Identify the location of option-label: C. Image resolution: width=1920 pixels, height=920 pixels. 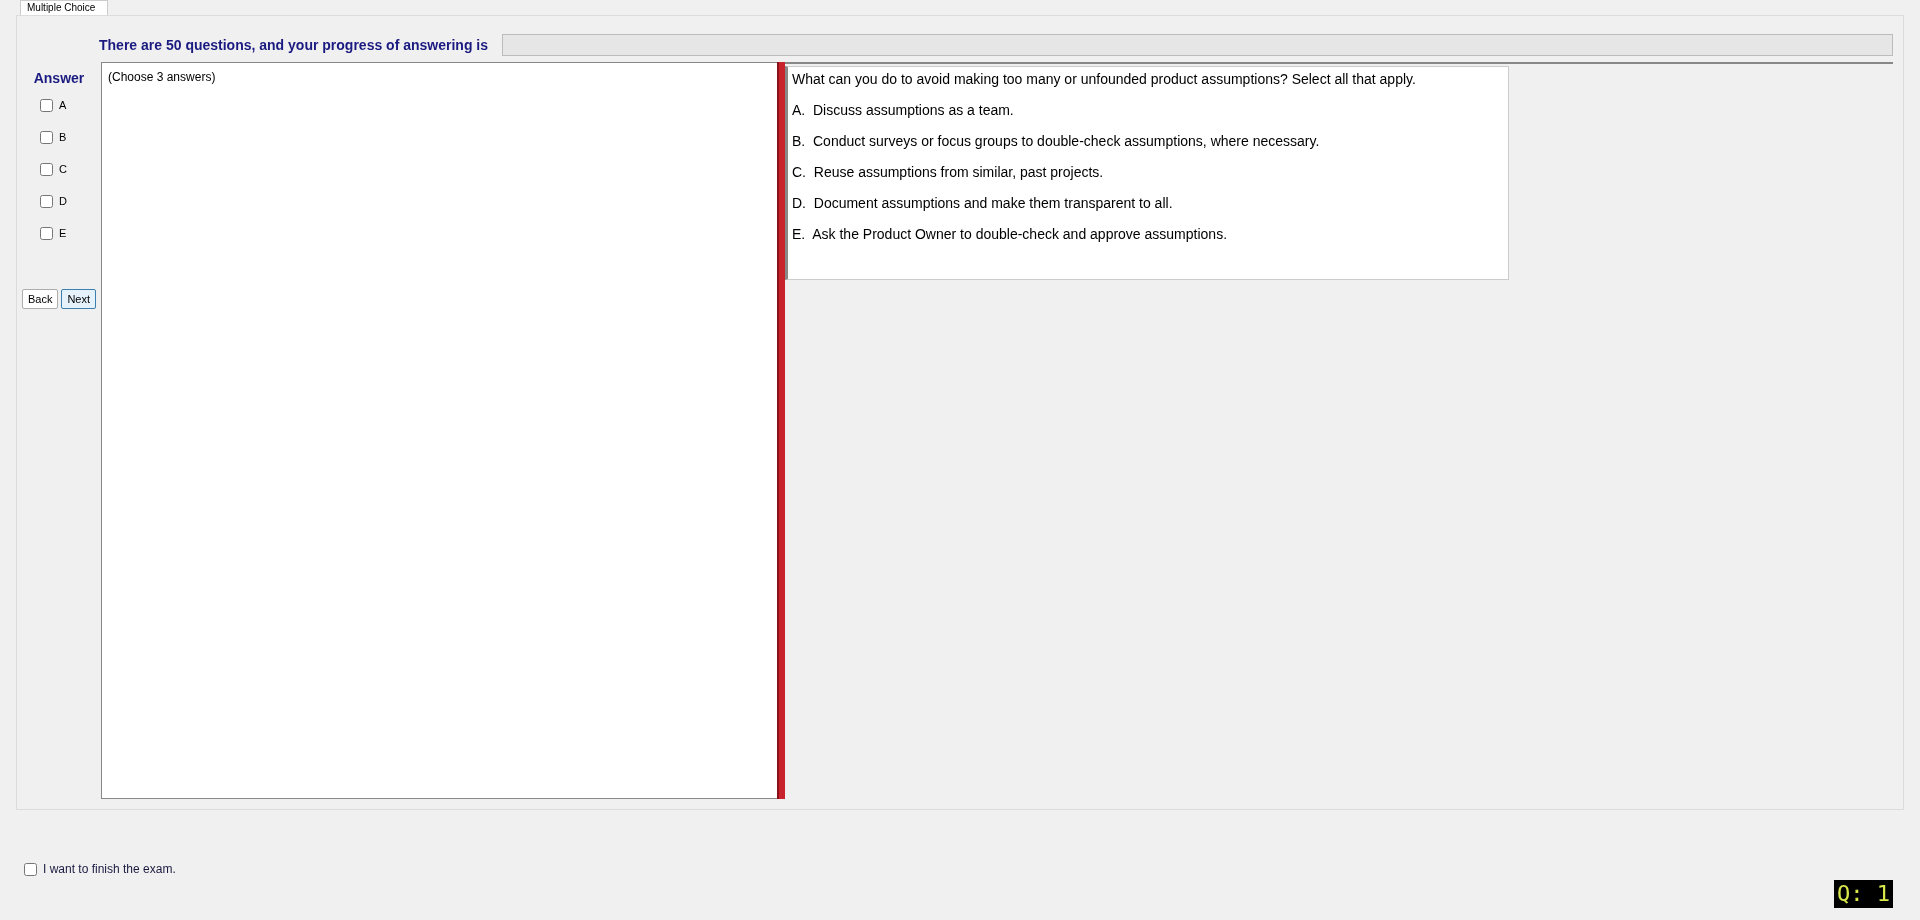
(63, 169).